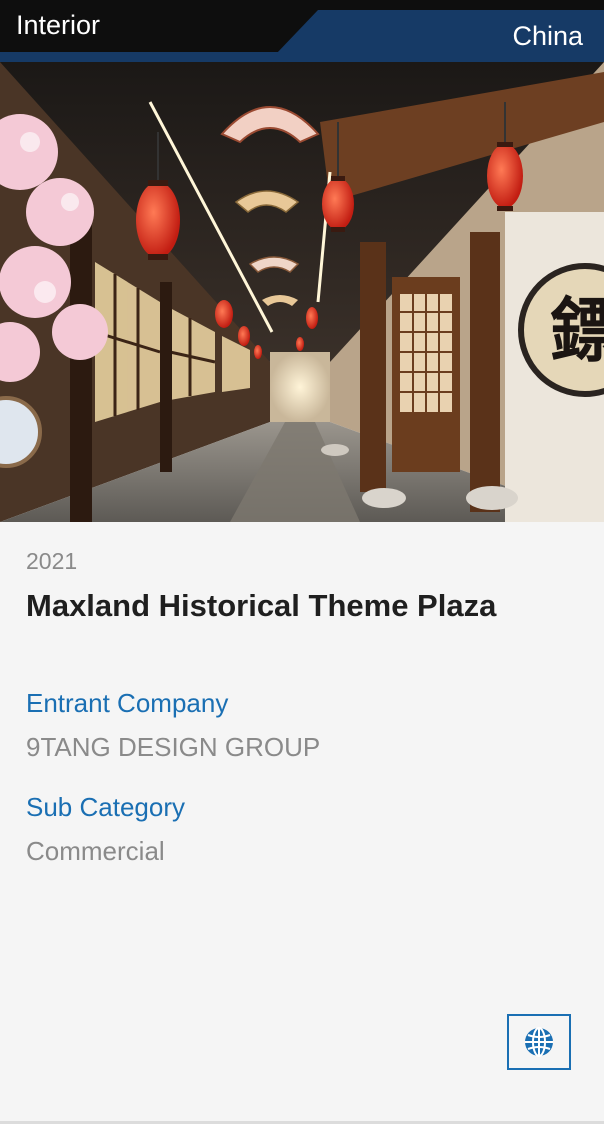  What do you see at coordinates (302, 57) in the screenshot?
I see `header-strip` at bounding box center [302, 57].